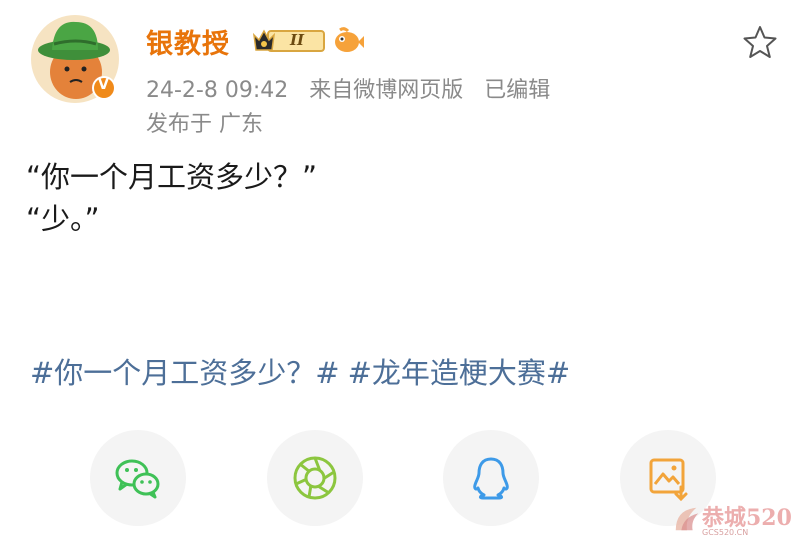  Describe the element at coordinates (289, 41) in the screenshot. I see `membership-badge: II` at that location.